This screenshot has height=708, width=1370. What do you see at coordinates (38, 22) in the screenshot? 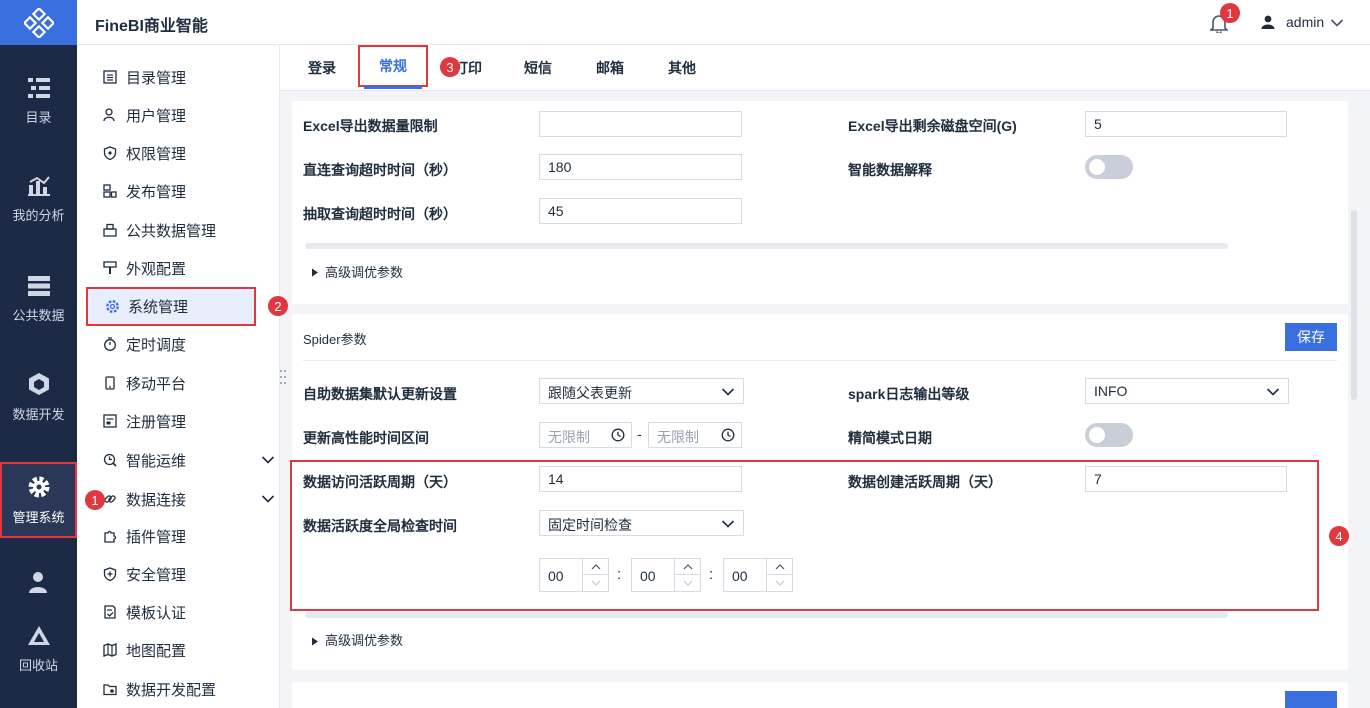
I see `app-logo` at bounding box center [38, 22].